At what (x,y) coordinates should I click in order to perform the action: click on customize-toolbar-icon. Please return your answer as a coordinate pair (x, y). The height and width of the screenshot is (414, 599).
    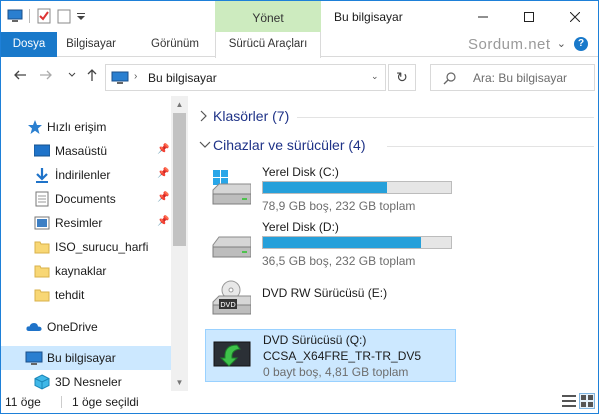
    Looking at the image, I should click on (81, 16).